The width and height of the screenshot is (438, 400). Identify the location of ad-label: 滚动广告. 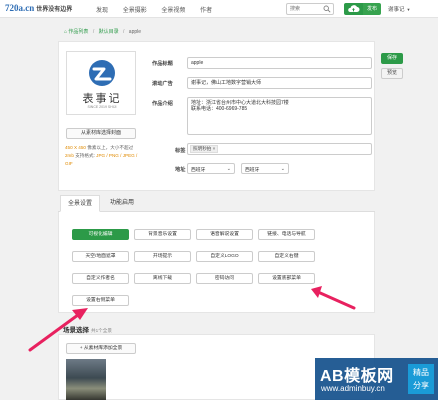
(162, 84).